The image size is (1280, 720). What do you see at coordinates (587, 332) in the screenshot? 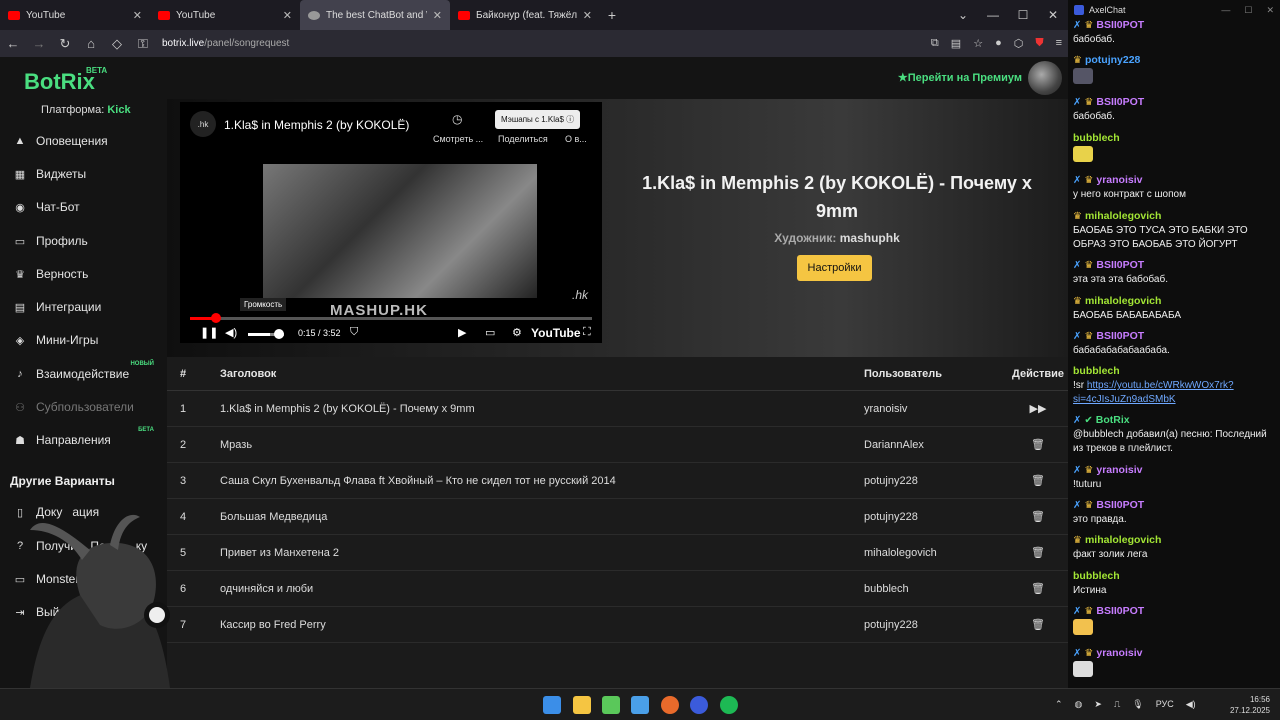
I see `fullscreen-icon: ⛶` at bounding box center [587, 332].